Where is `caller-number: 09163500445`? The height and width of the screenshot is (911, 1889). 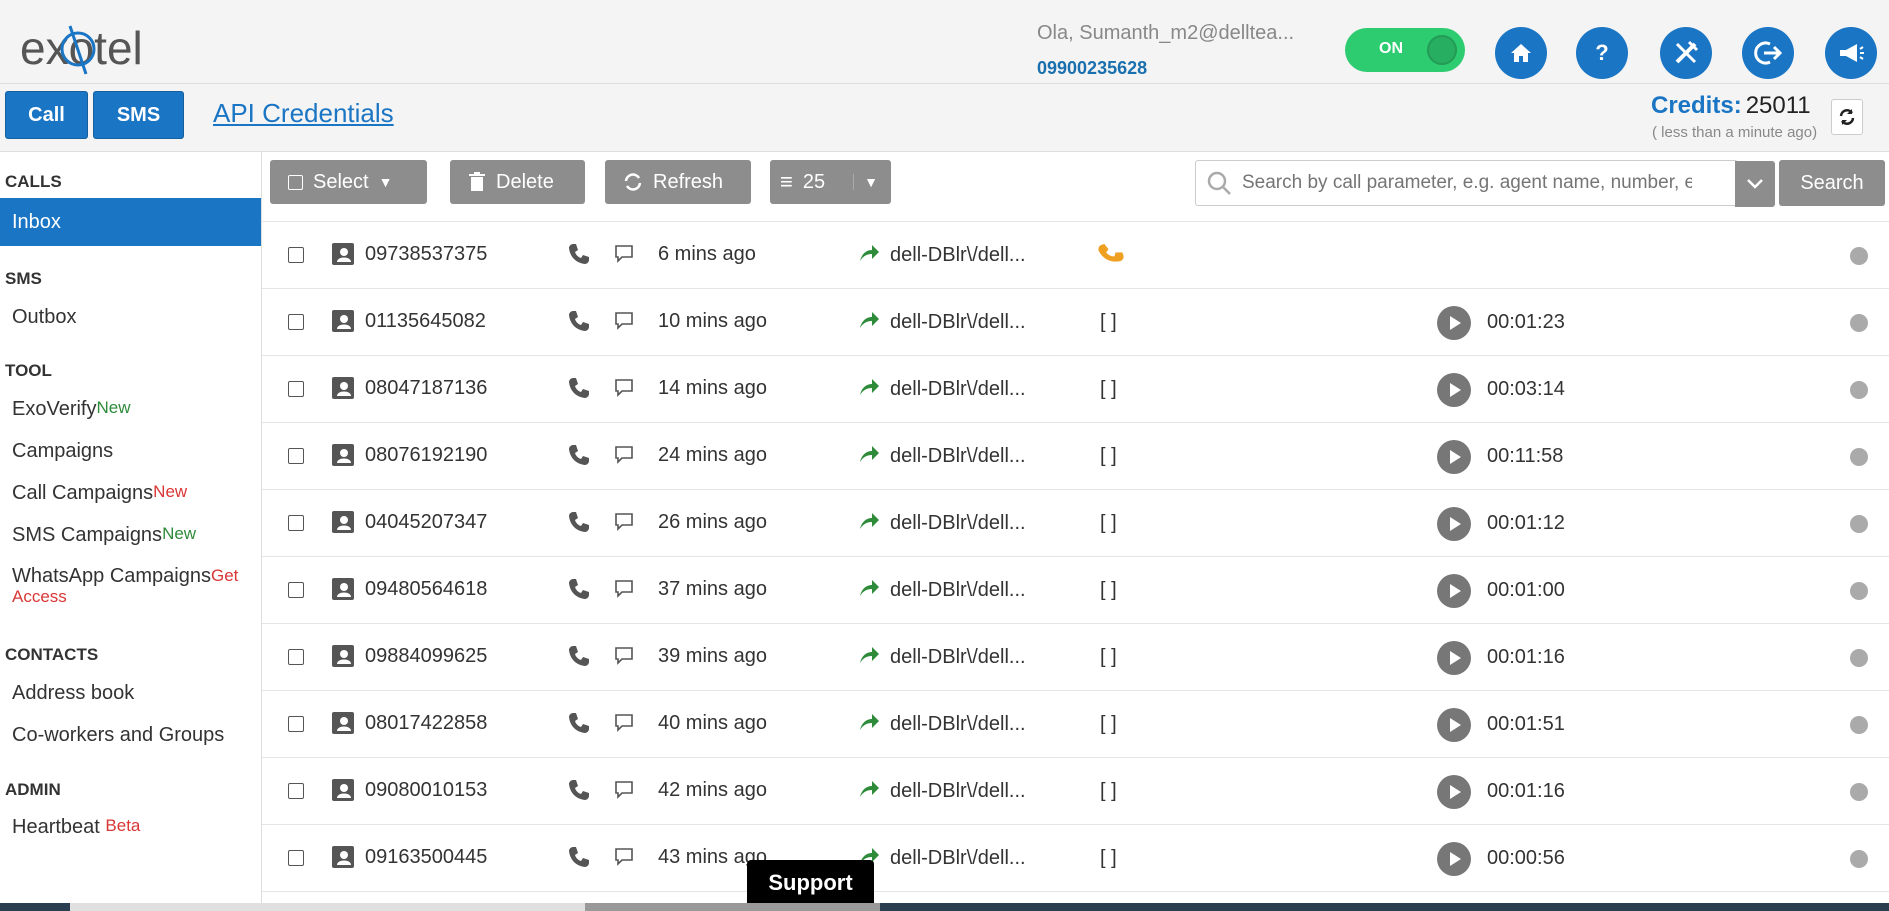
caller-number: 09163500445 is located at coordinates (426, 857).